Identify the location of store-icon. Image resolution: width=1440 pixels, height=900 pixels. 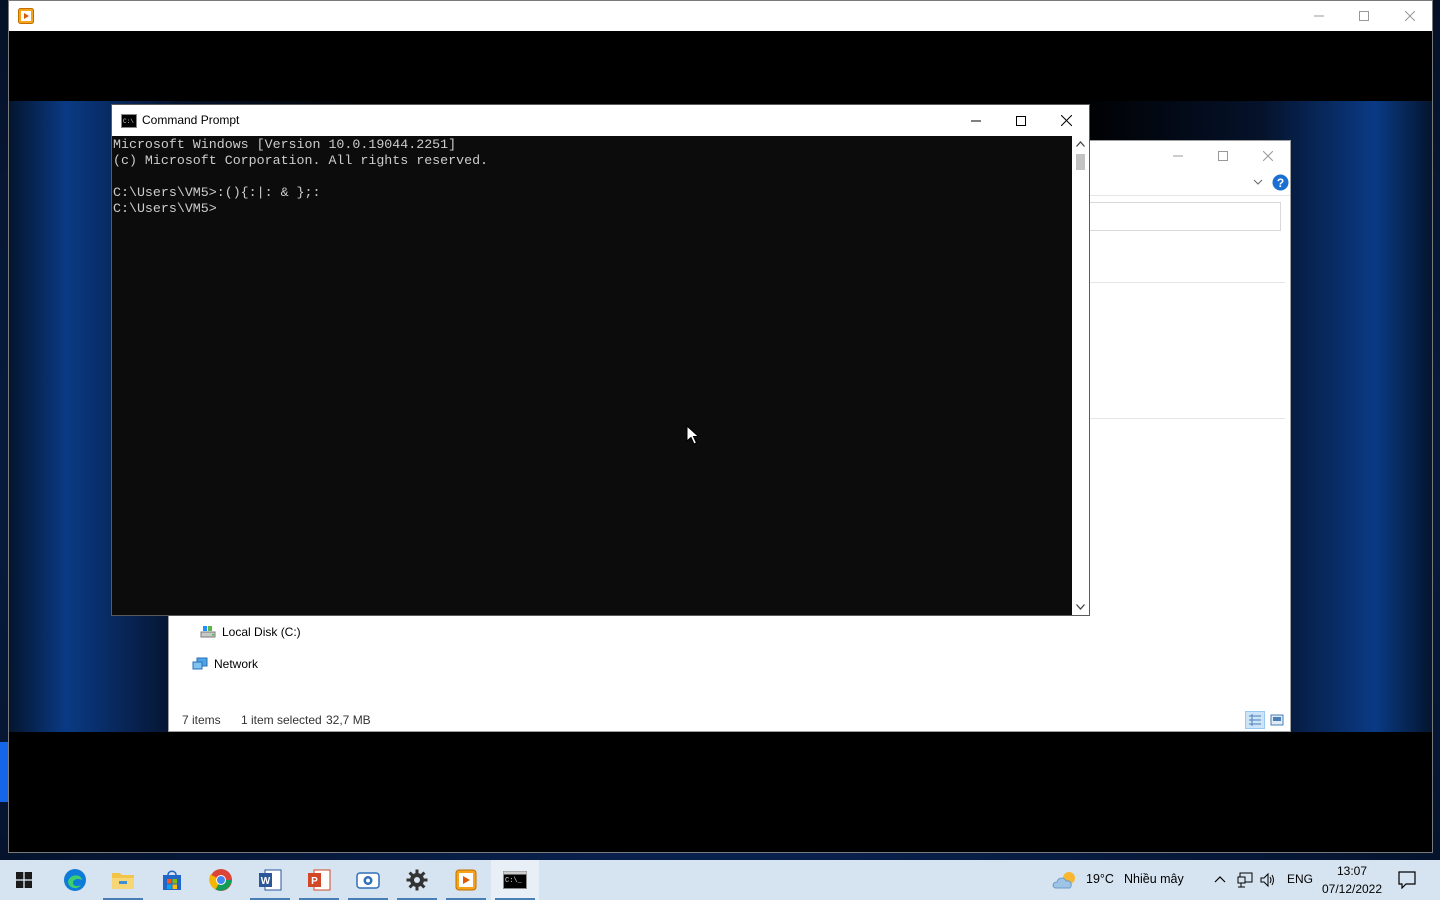
(172, 880).